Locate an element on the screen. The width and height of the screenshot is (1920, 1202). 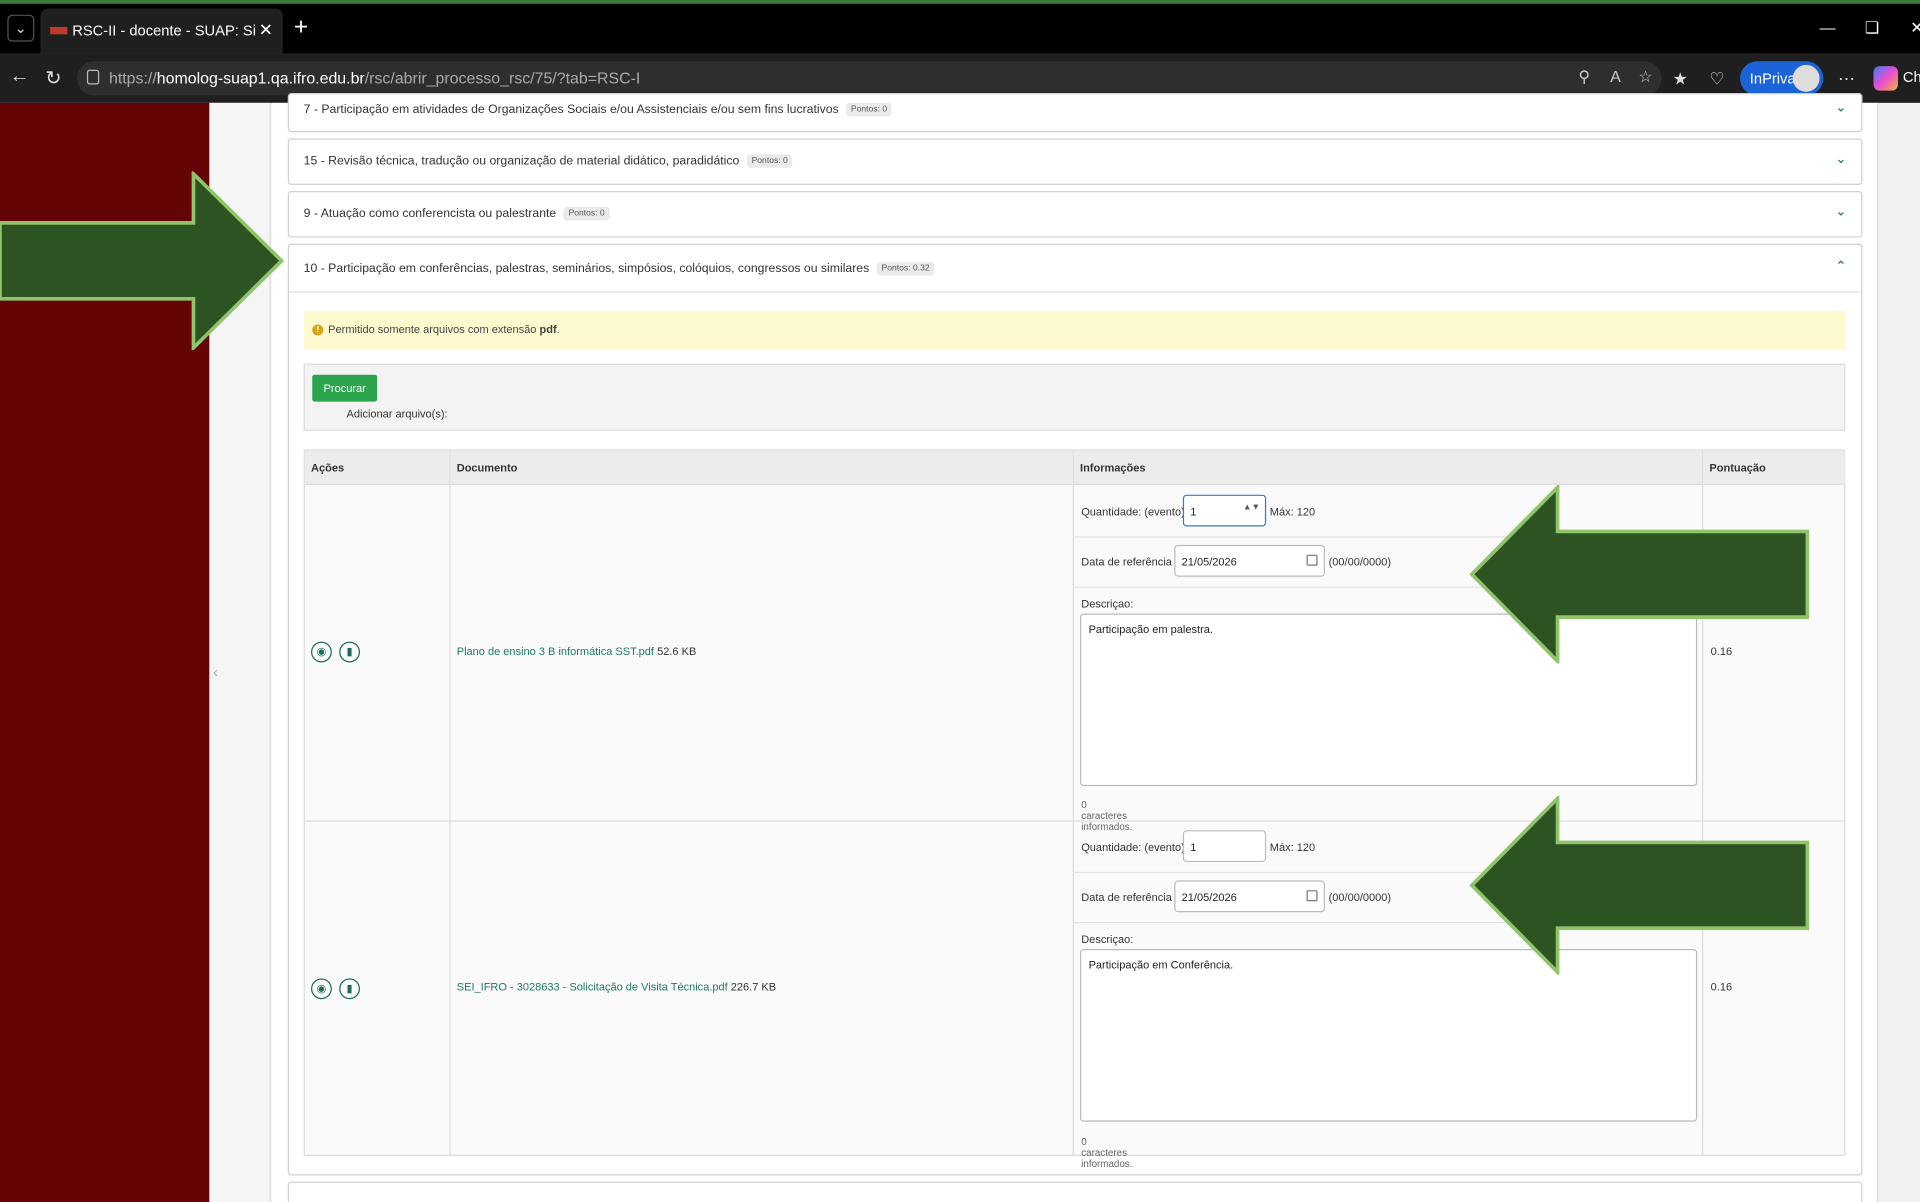
notice-ext: pdf is located at coordinates (548, 329).